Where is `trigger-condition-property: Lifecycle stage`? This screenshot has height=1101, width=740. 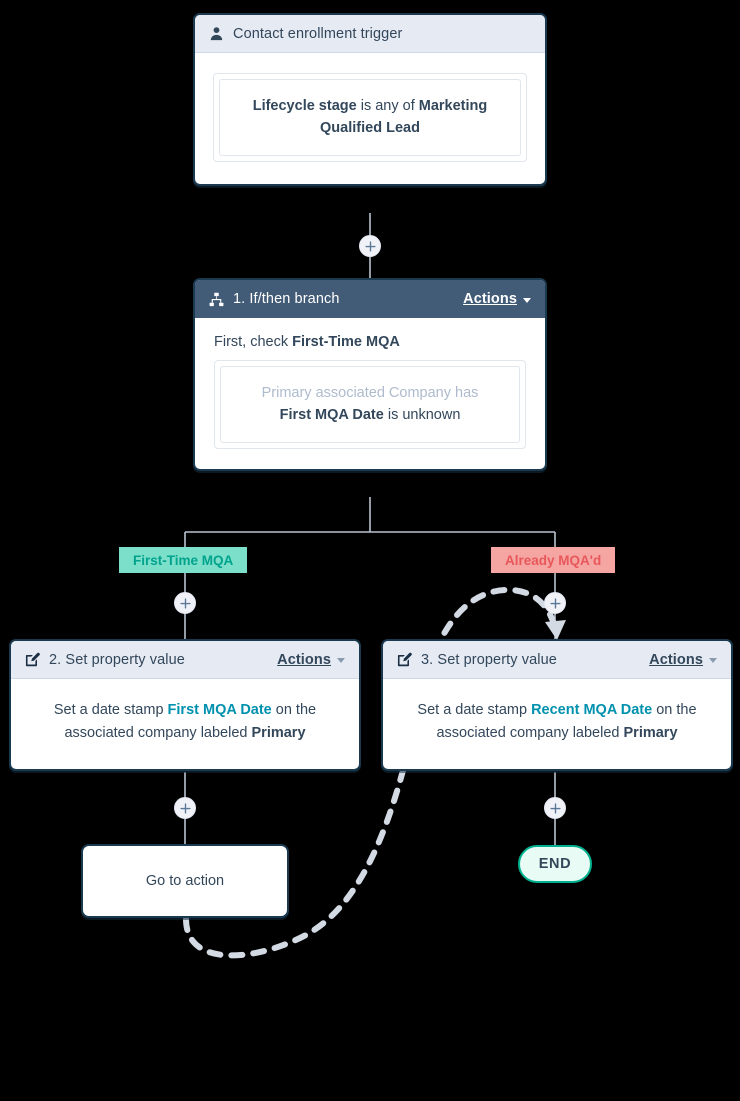 trigger-condition-property: Lifecycle stage is located at coordinates (304, 106).